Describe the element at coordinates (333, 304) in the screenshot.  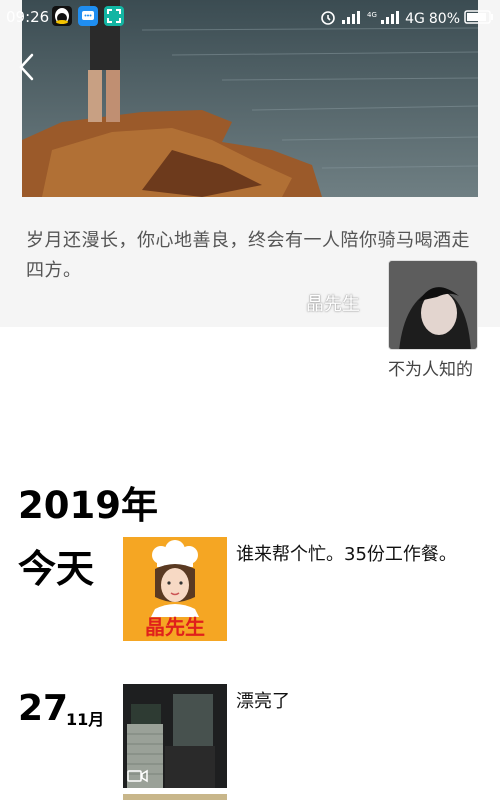
I see `cover-author-watermark: 晶先生` at that location.